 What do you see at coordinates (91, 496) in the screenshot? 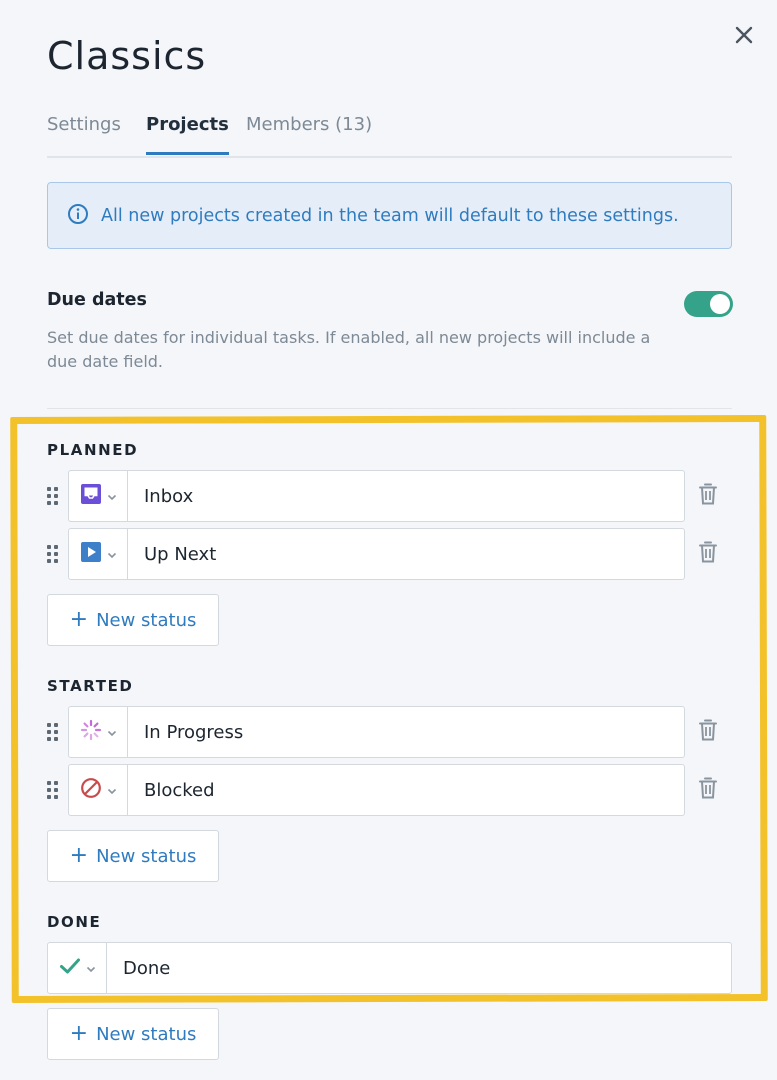
I see `inbox-icon` at bounding box center [91, 496].